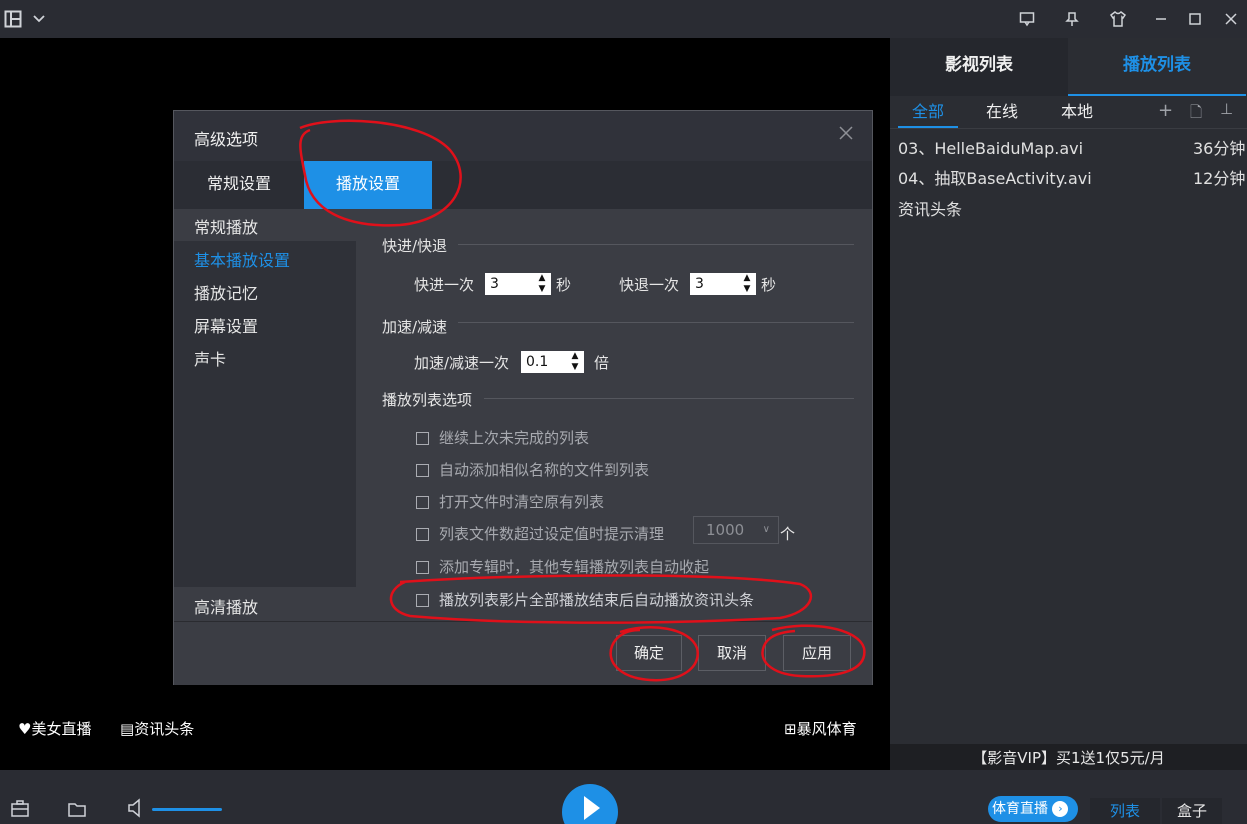 Image resolution: width=1247 pixels, height=824 pixels. Describe the element at coordinates (788, 534) in the screenshot. I see `limit-unit: 个` at that location.